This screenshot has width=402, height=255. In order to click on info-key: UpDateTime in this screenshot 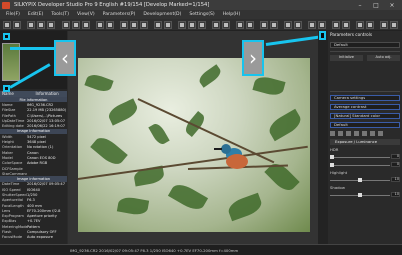, I will do `click(13, 120)`.